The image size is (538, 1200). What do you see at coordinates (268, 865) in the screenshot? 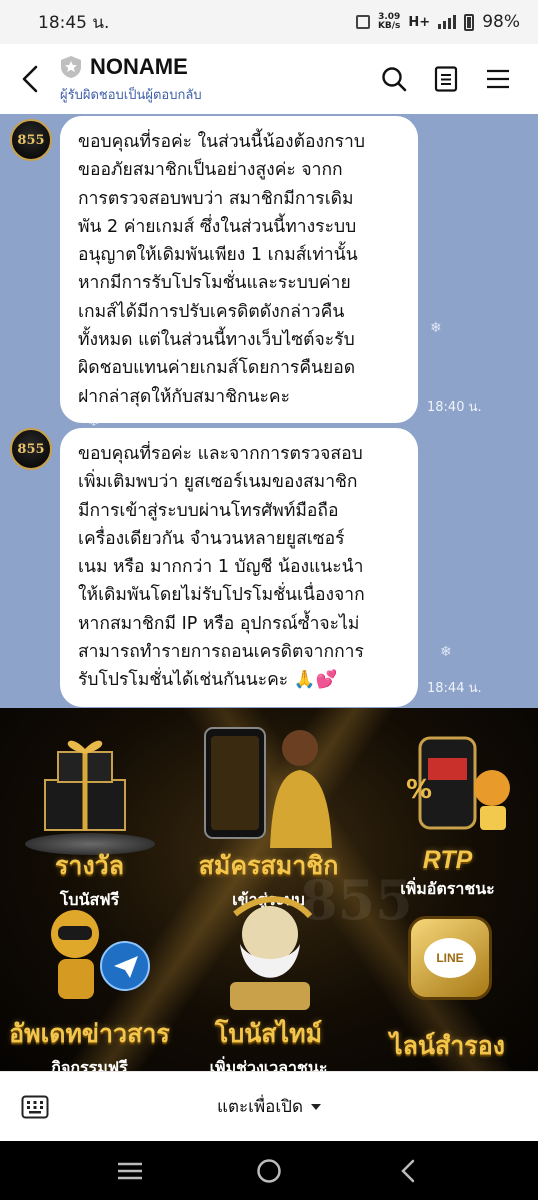
I see `tile-title: สมัครสมาชิก` at bounding box center [268, 865].